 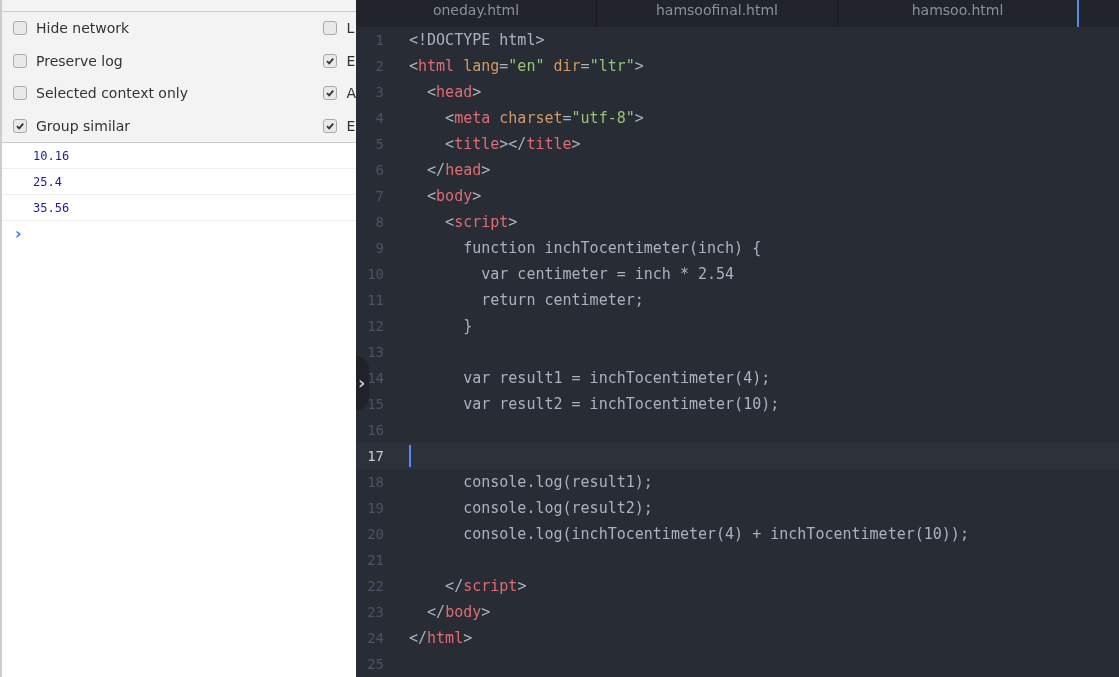 I want to click on code-line: console.log(result2);, so click(x=557, y=508).